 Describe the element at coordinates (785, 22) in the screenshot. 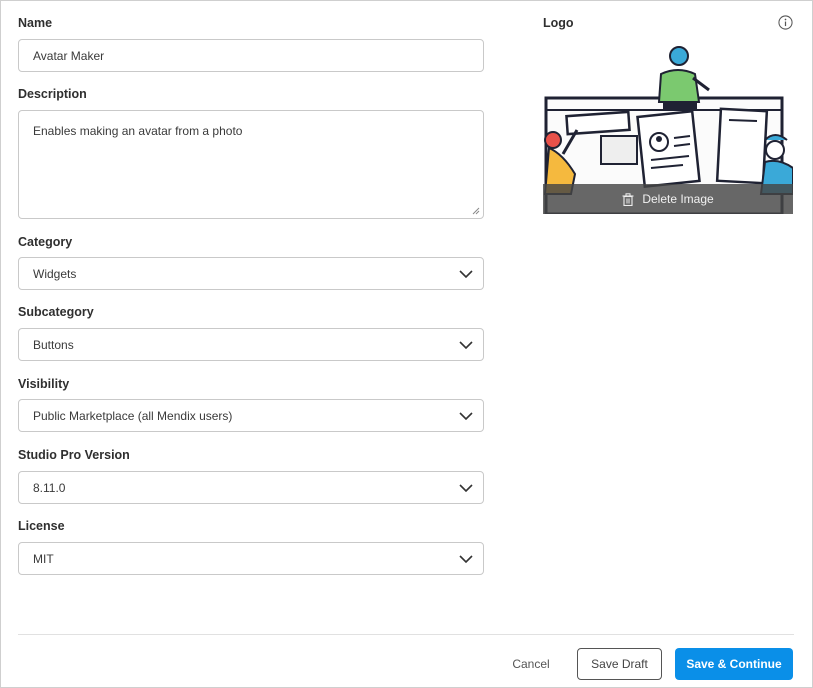

I see `info-icon` at that location.